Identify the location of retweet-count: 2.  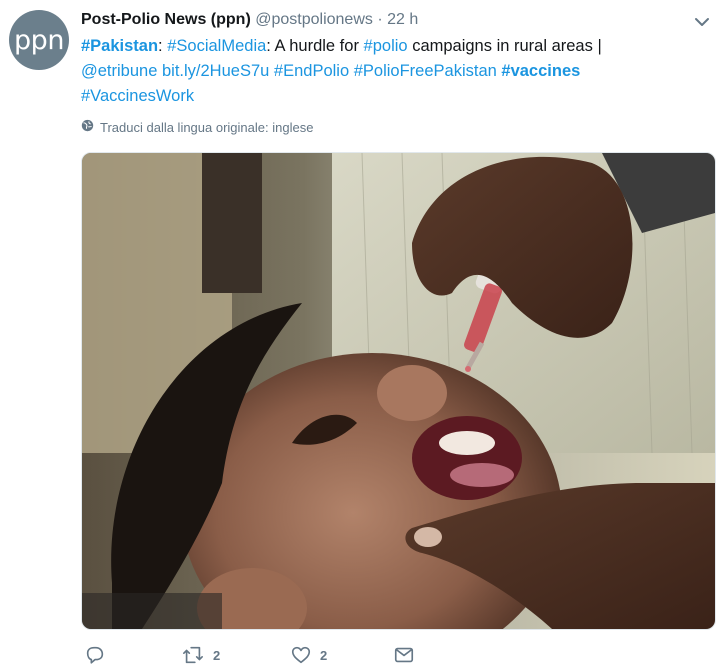
(217, 655).